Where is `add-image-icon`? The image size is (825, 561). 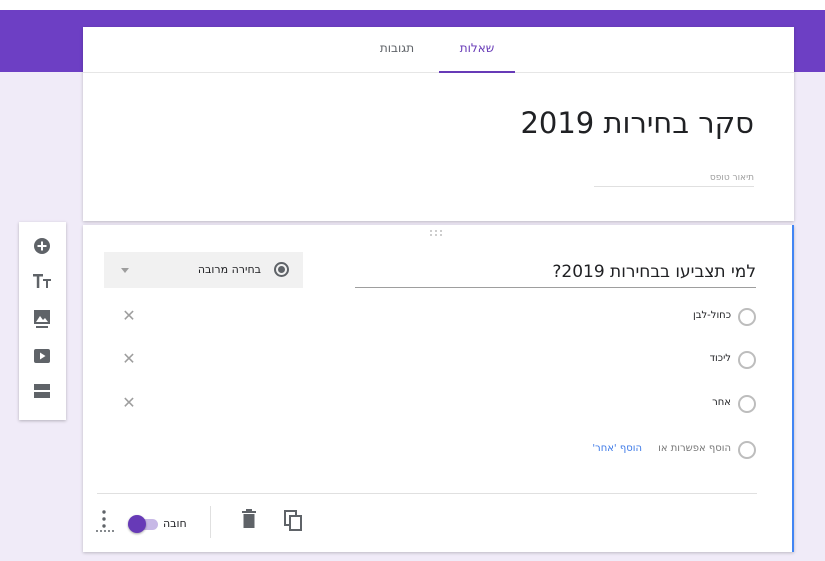 add-image-icon is located at coordinates (42, 318).